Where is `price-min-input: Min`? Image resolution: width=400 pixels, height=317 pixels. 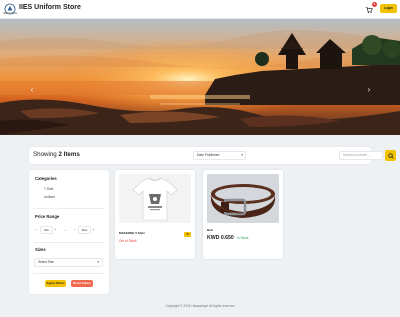
price-min-input: Min is located at coordinates (46, 230).